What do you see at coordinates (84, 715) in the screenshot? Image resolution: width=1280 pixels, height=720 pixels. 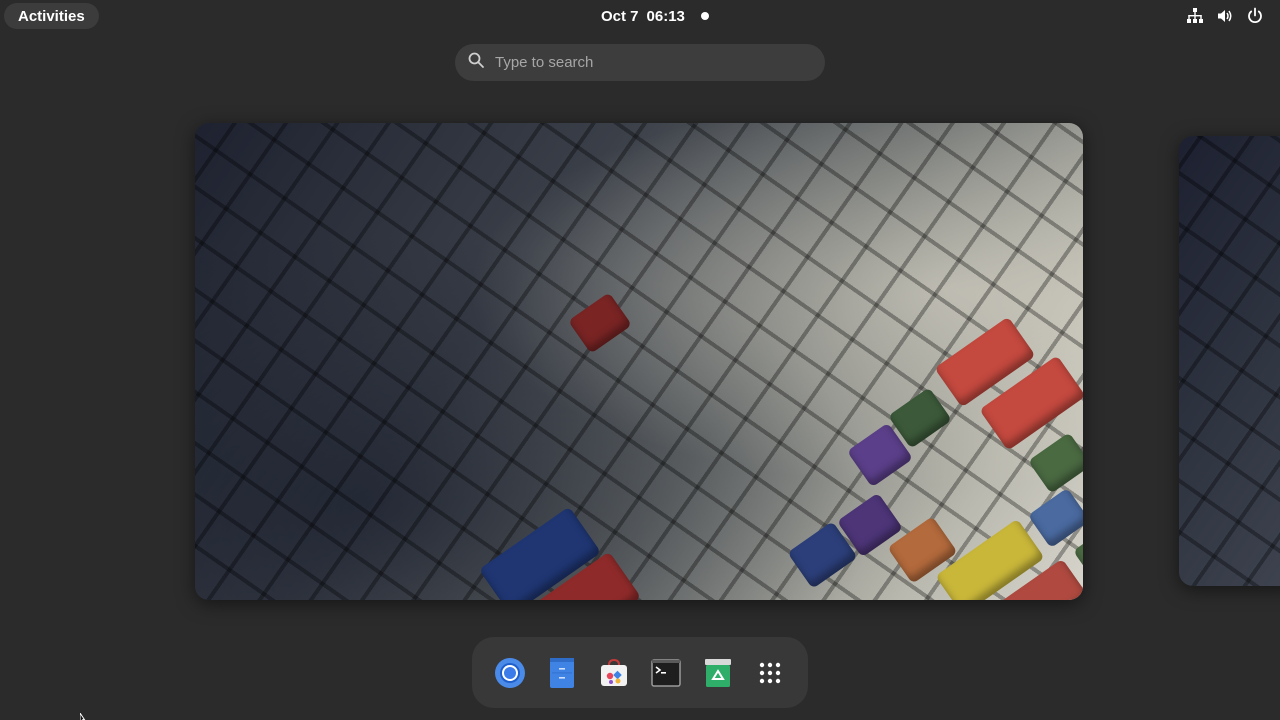 I see `mouse-cursor-icon` at bounding box center [84, 715].